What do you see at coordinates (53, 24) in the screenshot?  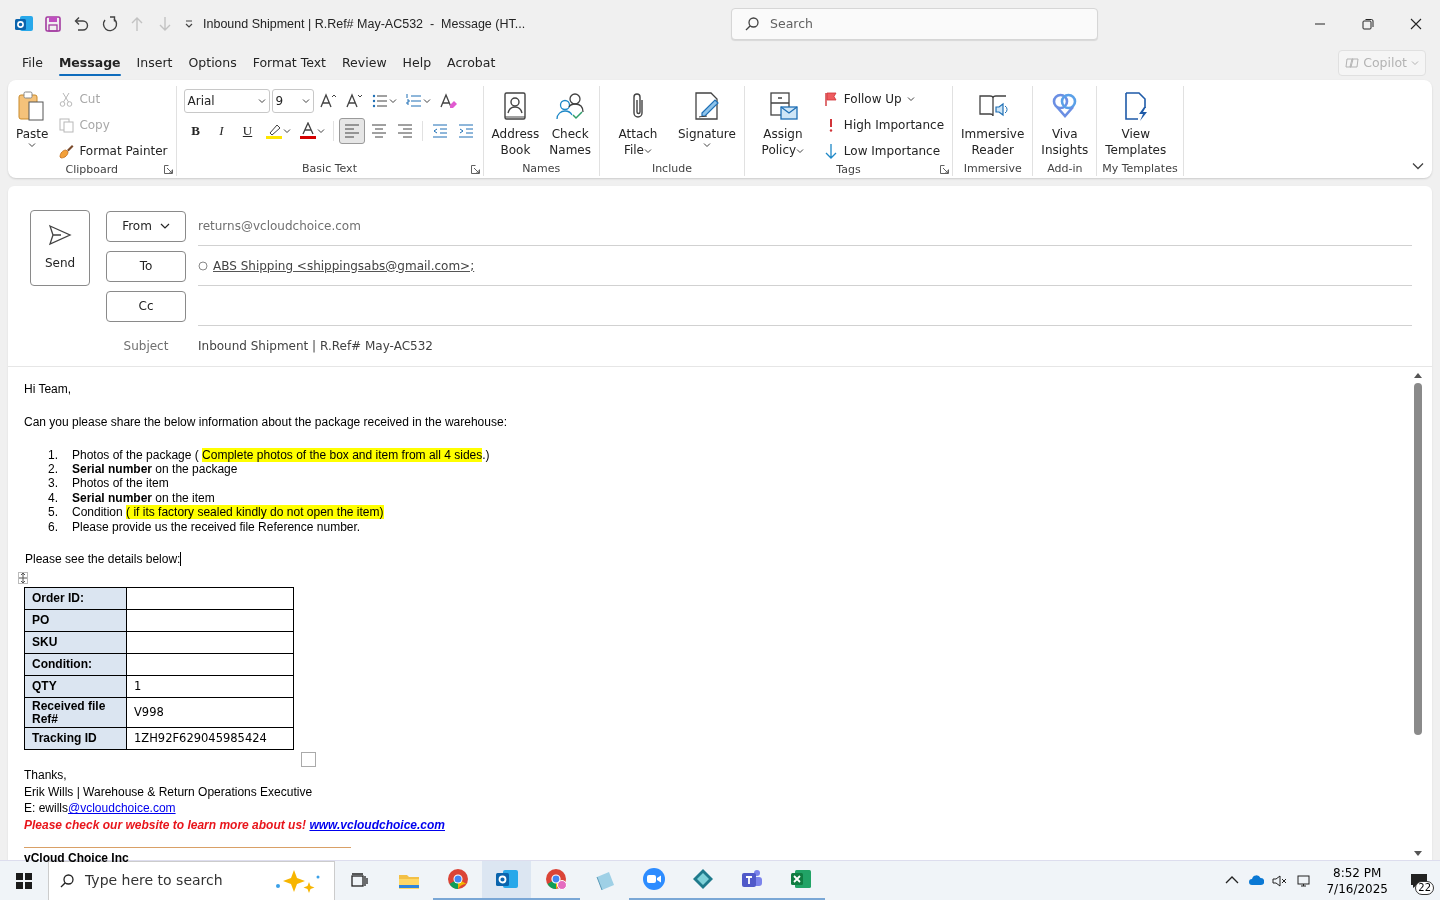 I see `save-icon` at bounding box center [53, 24].